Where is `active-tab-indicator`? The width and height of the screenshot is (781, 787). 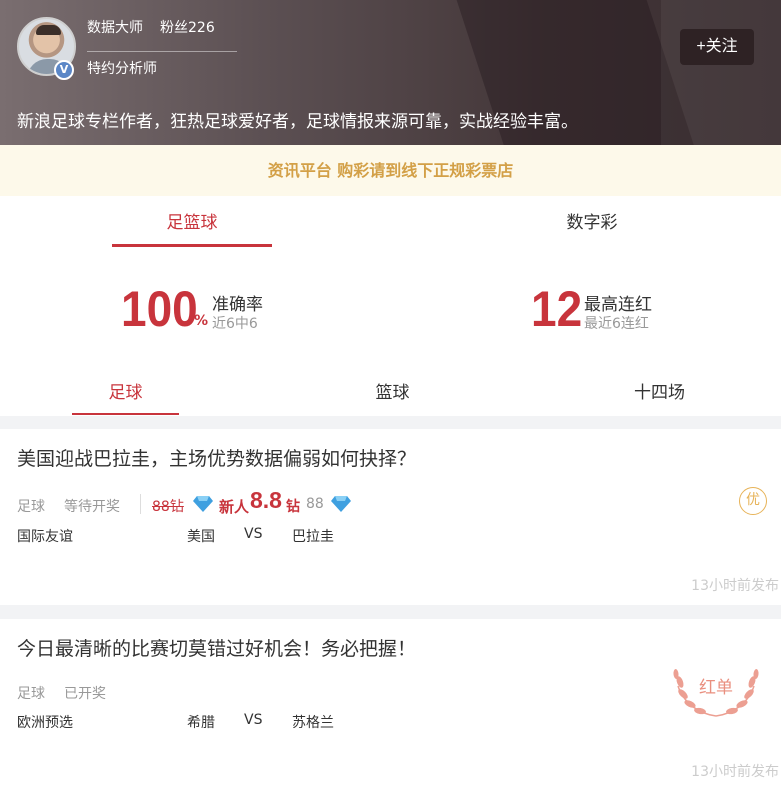 active-tab-indicator is located at coordinates (192, 245).